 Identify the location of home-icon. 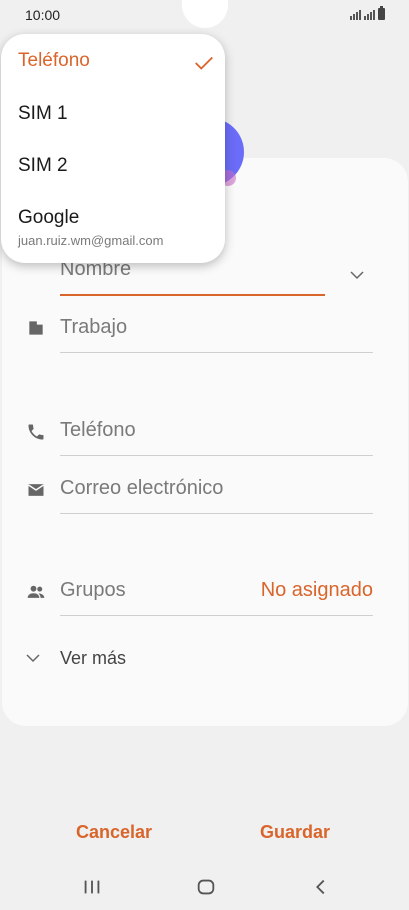
(206, 887).